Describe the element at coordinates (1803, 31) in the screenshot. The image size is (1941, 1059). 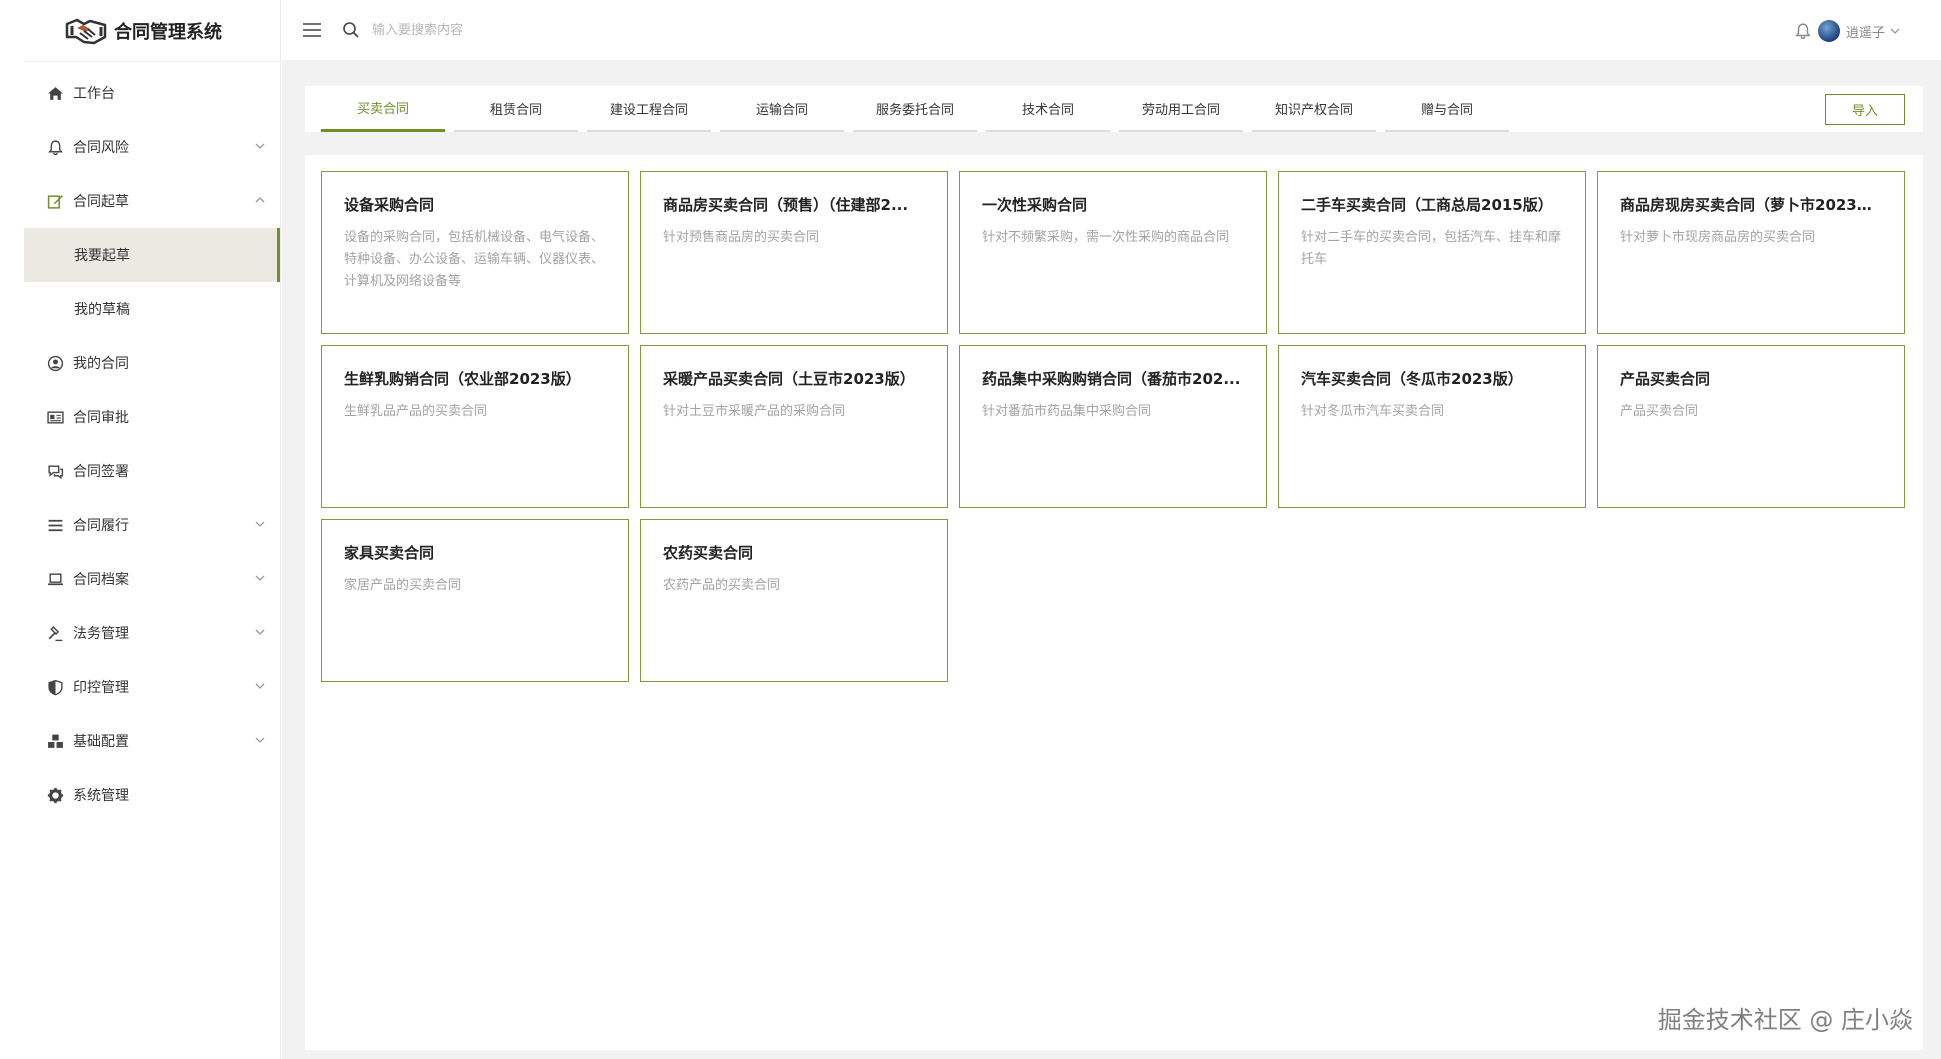
I see `notification-bell-icon` at that location.